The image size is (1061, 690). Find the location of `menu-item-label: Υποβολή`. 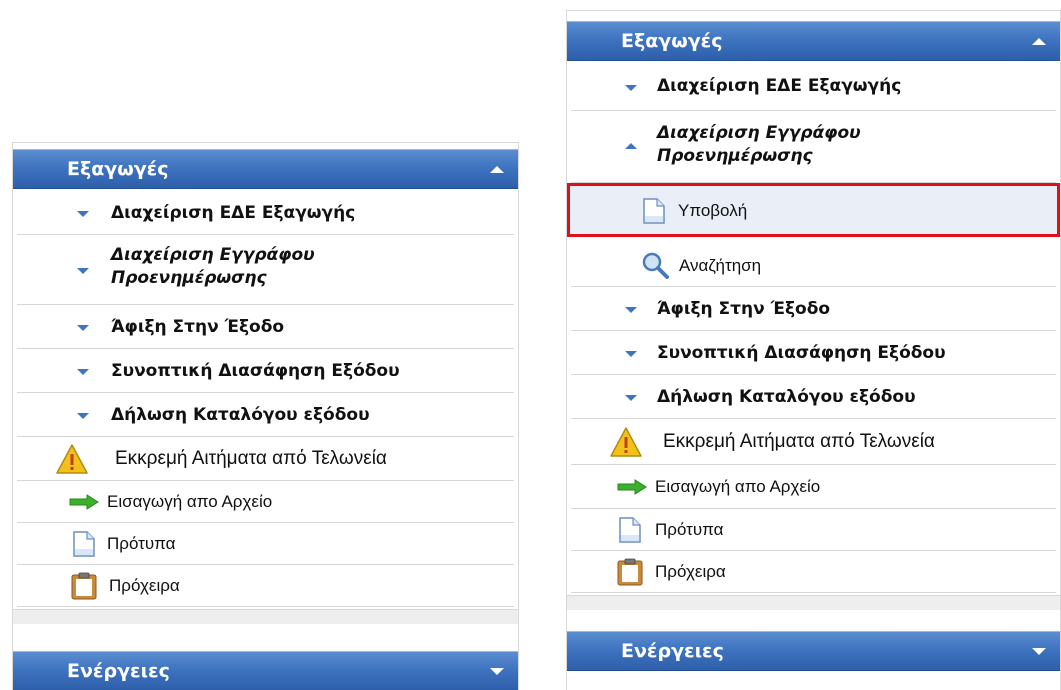

menu-item-label: Υποβολή is located at coordinates (713, 210).